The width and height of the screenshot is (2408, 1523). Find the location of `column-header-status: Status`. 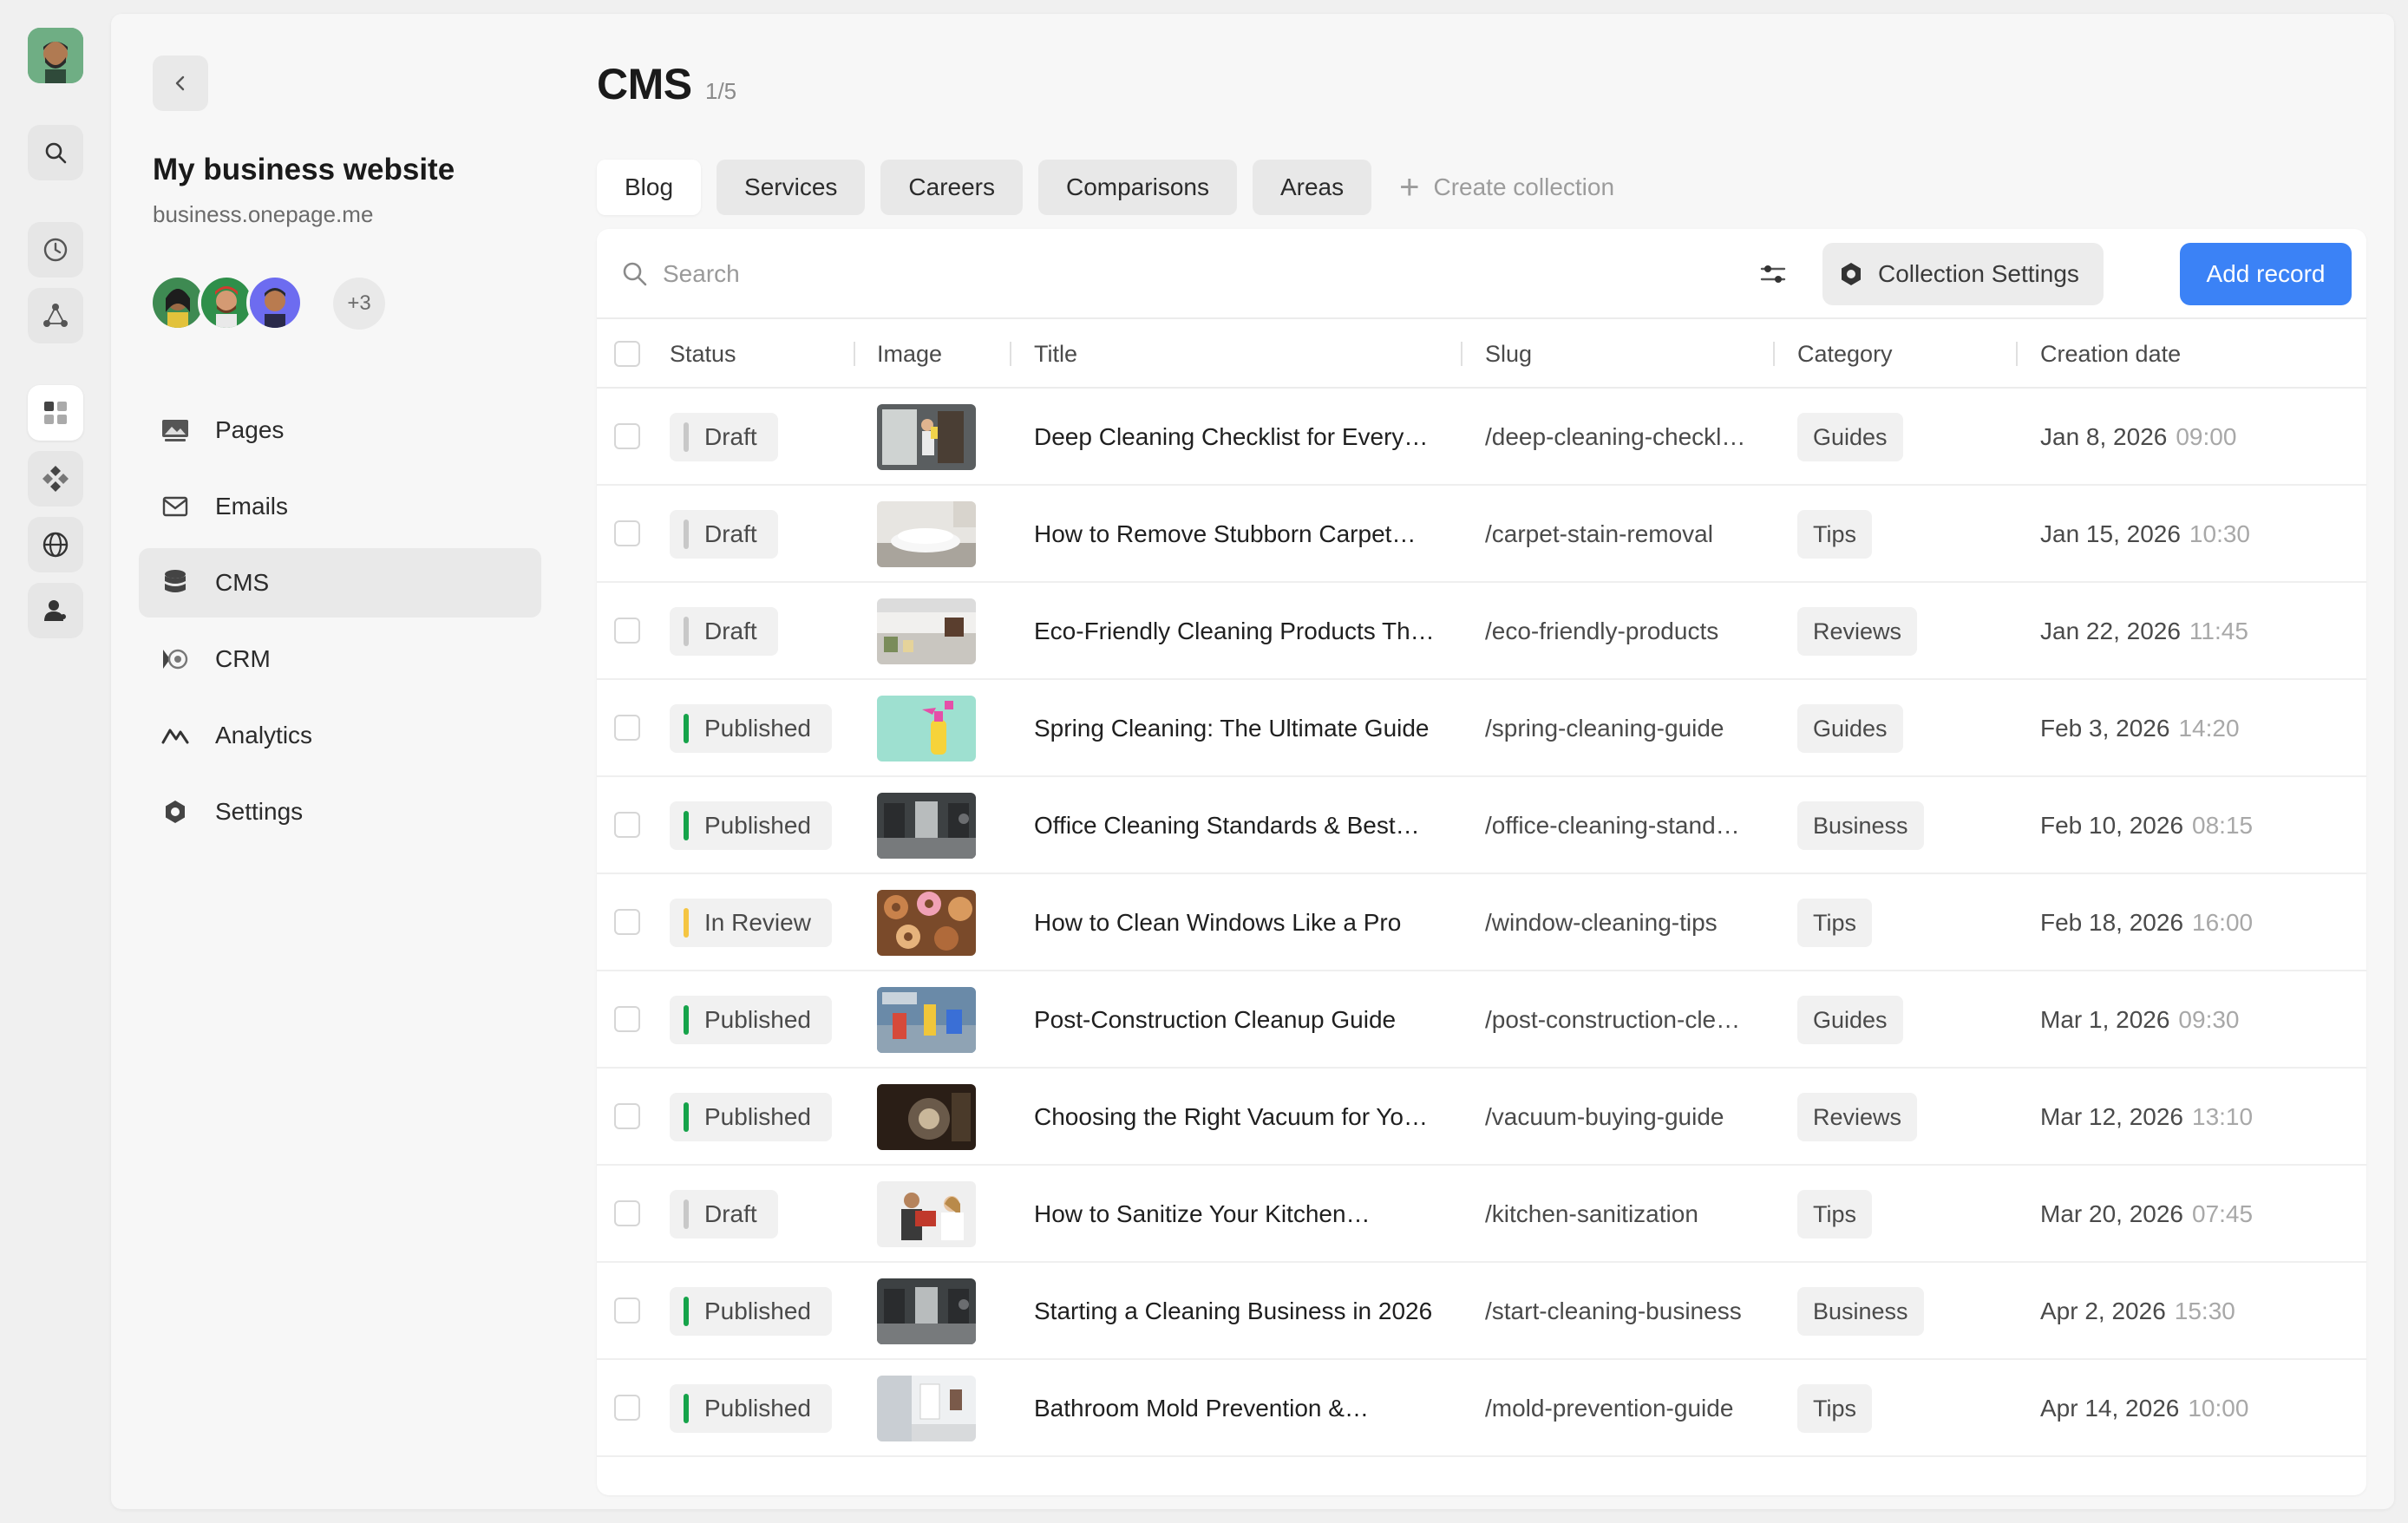

column-header-status: Status is located at coordinates (703, 354).